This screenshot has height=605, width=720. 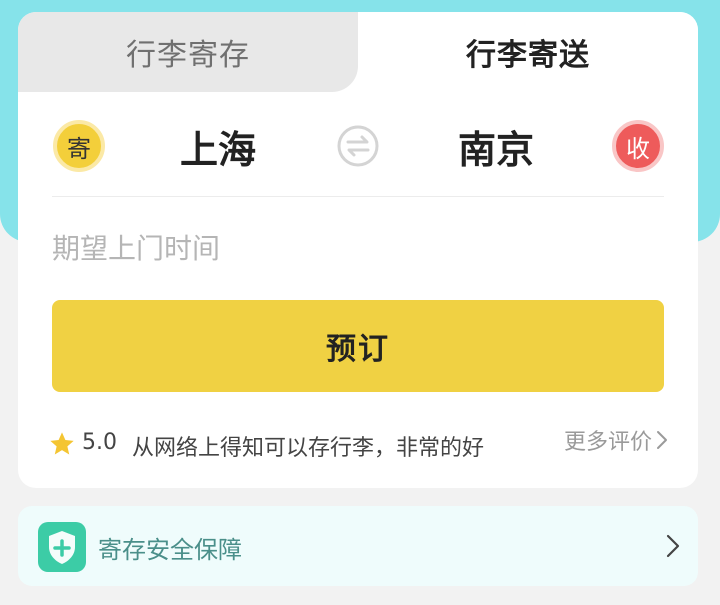 I want to click on tab-bar: 行李寄存 行李寄送, so click(x=358, y=52).